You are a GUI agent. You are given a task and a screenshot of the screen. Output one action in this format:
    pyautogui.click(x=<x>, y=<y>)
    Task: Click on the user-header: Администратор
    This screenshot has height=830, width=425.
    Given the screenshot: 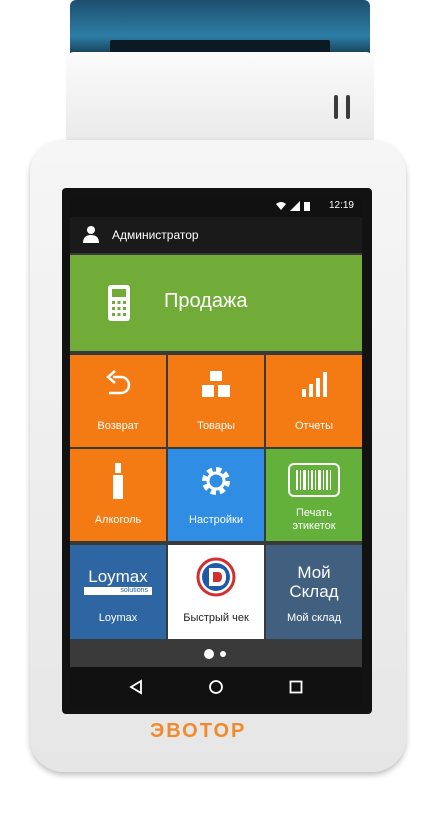 What is the action you would take?
    pyautogui.click(x=216, y=235)
    